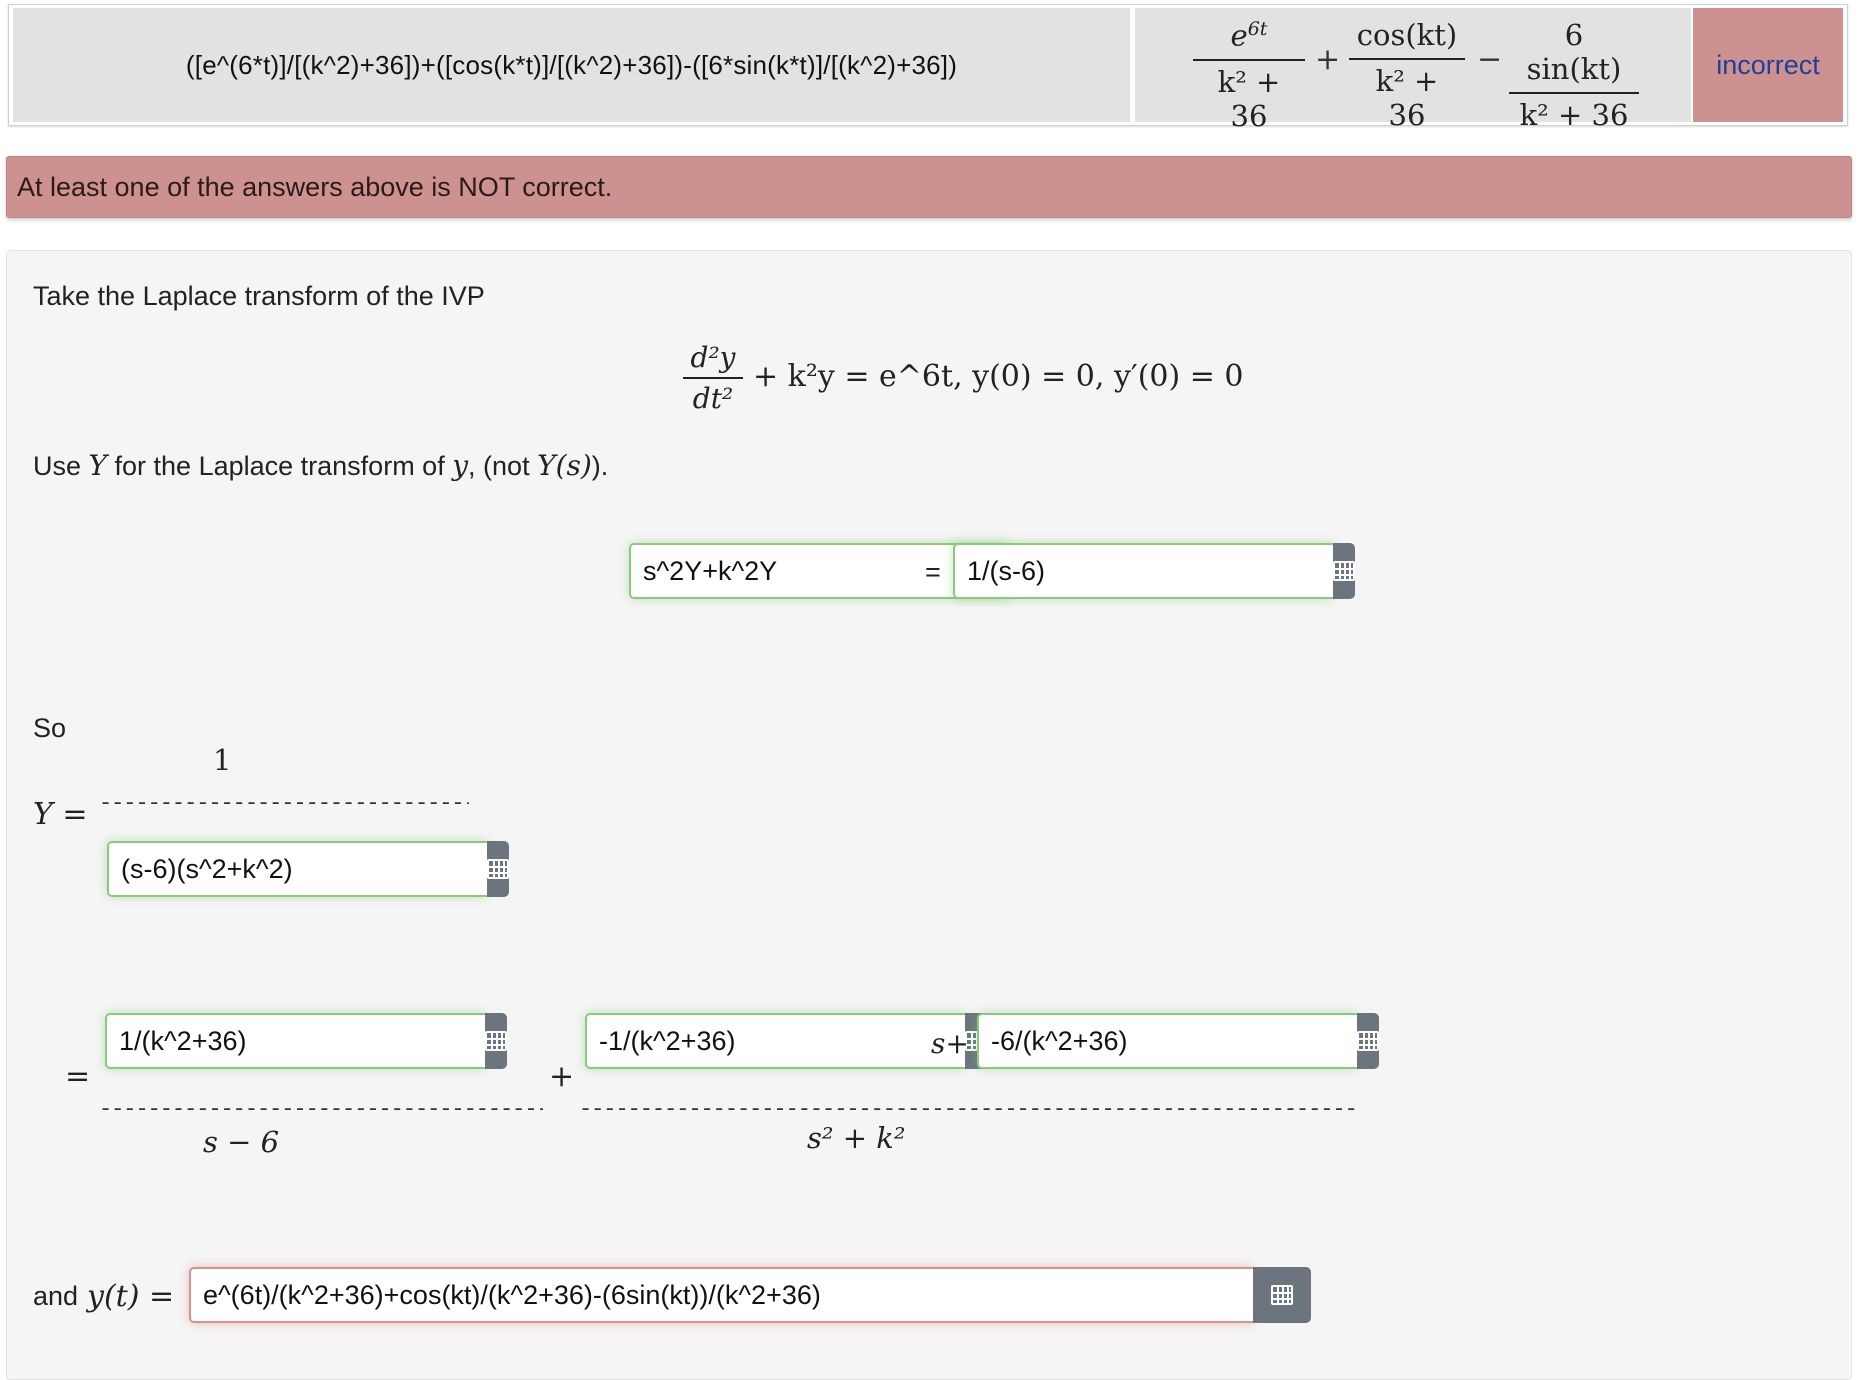  What do you see at coordinates (933, 572) in the screenshot?
I see `equals-sign: =` at bounding box center [933, 572].